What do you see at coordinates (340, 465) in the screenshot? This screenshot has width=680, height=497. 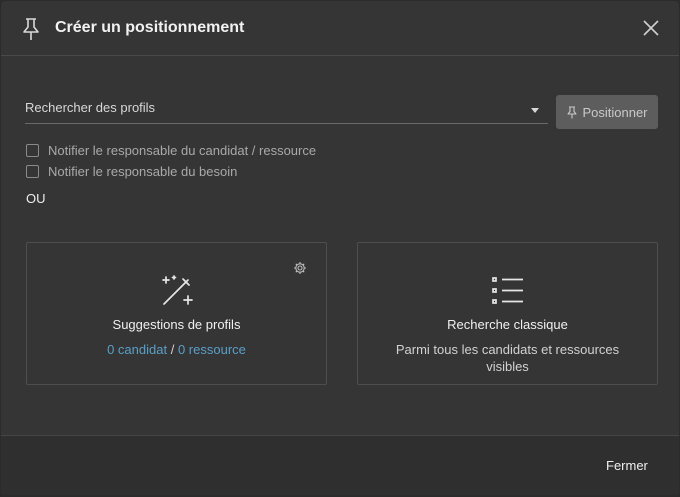 I see `dialog-footer: Fermer` at bounding box center [340, 465].